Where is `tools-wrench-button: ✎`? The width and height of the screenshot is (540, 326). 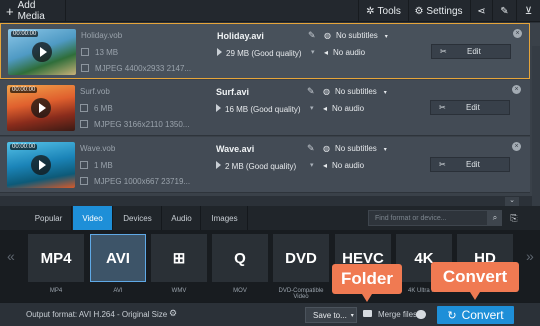 tools-wrench-button: ✎ is located at coordinates (504, 11).